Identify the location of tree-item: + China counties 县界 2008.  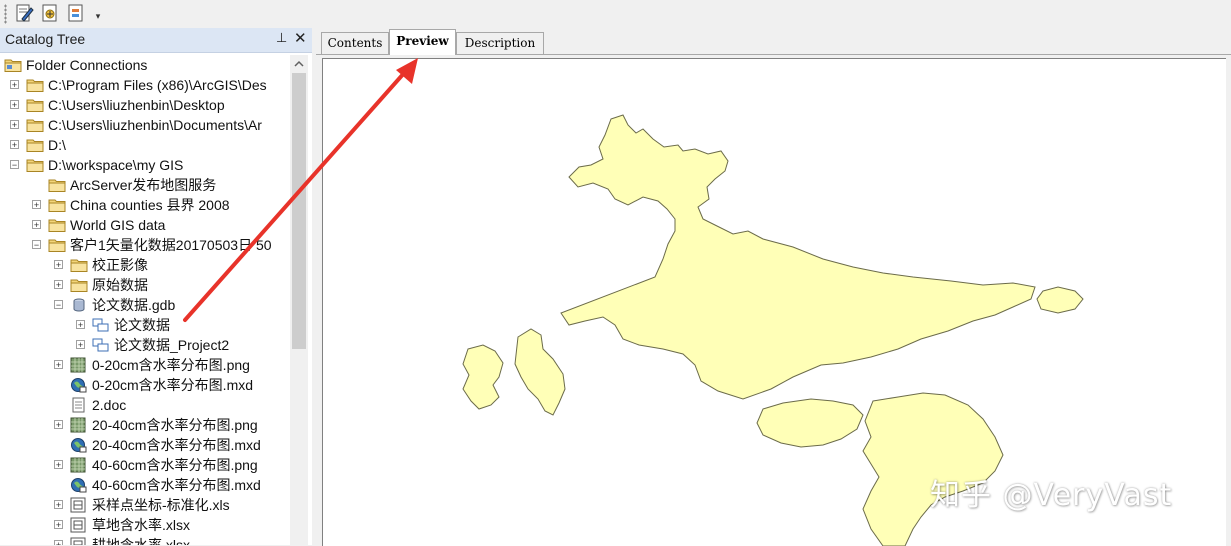
(145, 205).